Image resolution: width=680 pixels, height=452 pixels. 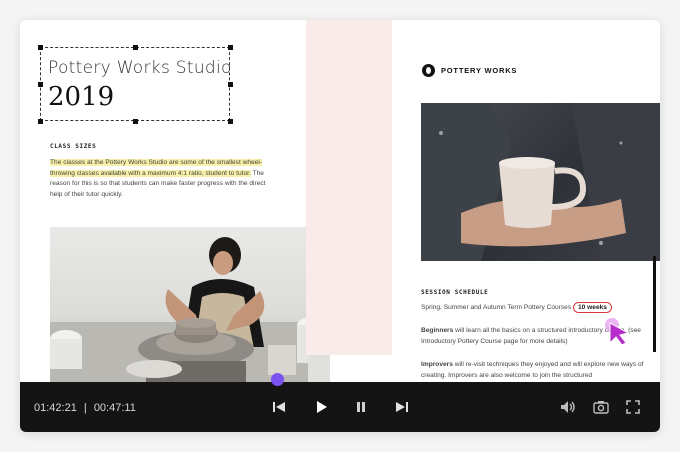 What do you see at coordinates (479, 70) in the screenshot?
I see `logo-text: POTTERY WORKS` at bounding box center [479, 70].